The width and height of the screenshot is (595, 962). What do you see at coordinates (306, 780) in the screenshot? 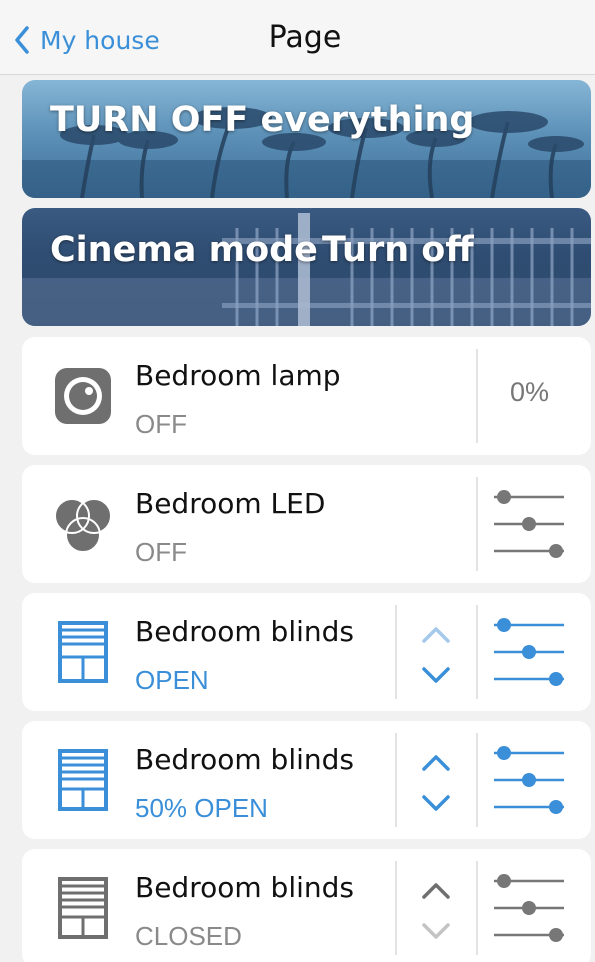
I see `device-card-bedroom-blinds-2: Bedroom blinds 50% OPEN` at bounding box center [306, 780].